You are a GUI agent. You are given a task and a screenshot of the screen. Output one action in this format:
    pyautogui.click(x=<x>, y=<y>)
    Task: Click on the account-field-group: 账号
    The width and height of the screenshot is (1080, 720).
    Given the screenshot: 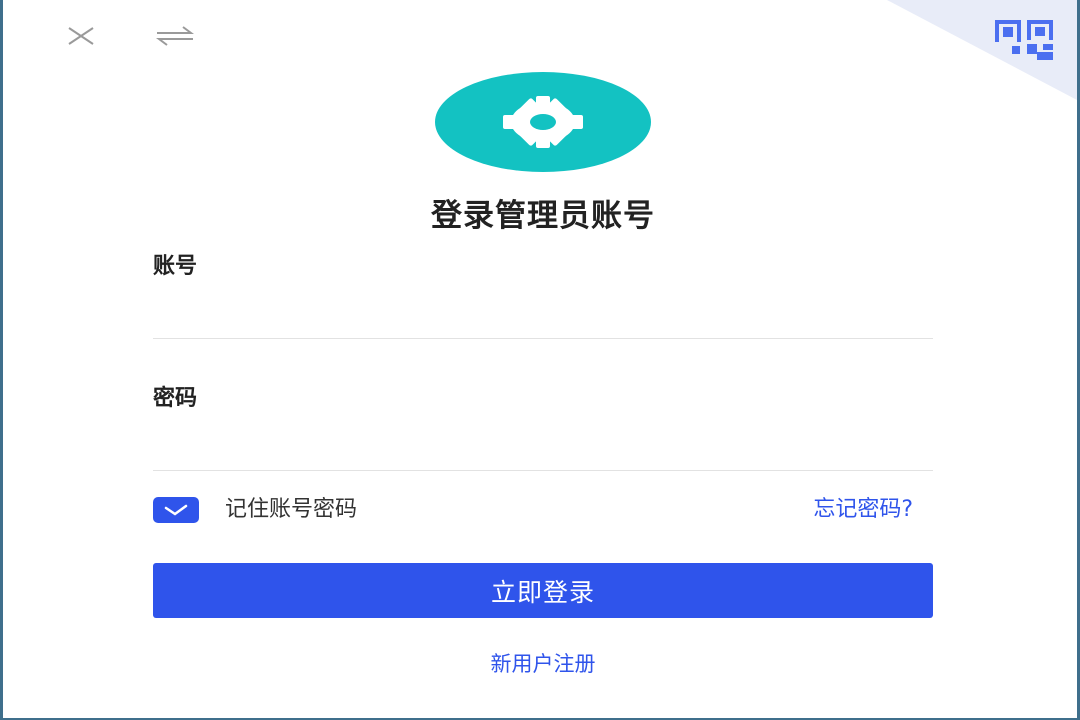 What is the action you would take?
    pyautogui.click(x=543, y=294)
    